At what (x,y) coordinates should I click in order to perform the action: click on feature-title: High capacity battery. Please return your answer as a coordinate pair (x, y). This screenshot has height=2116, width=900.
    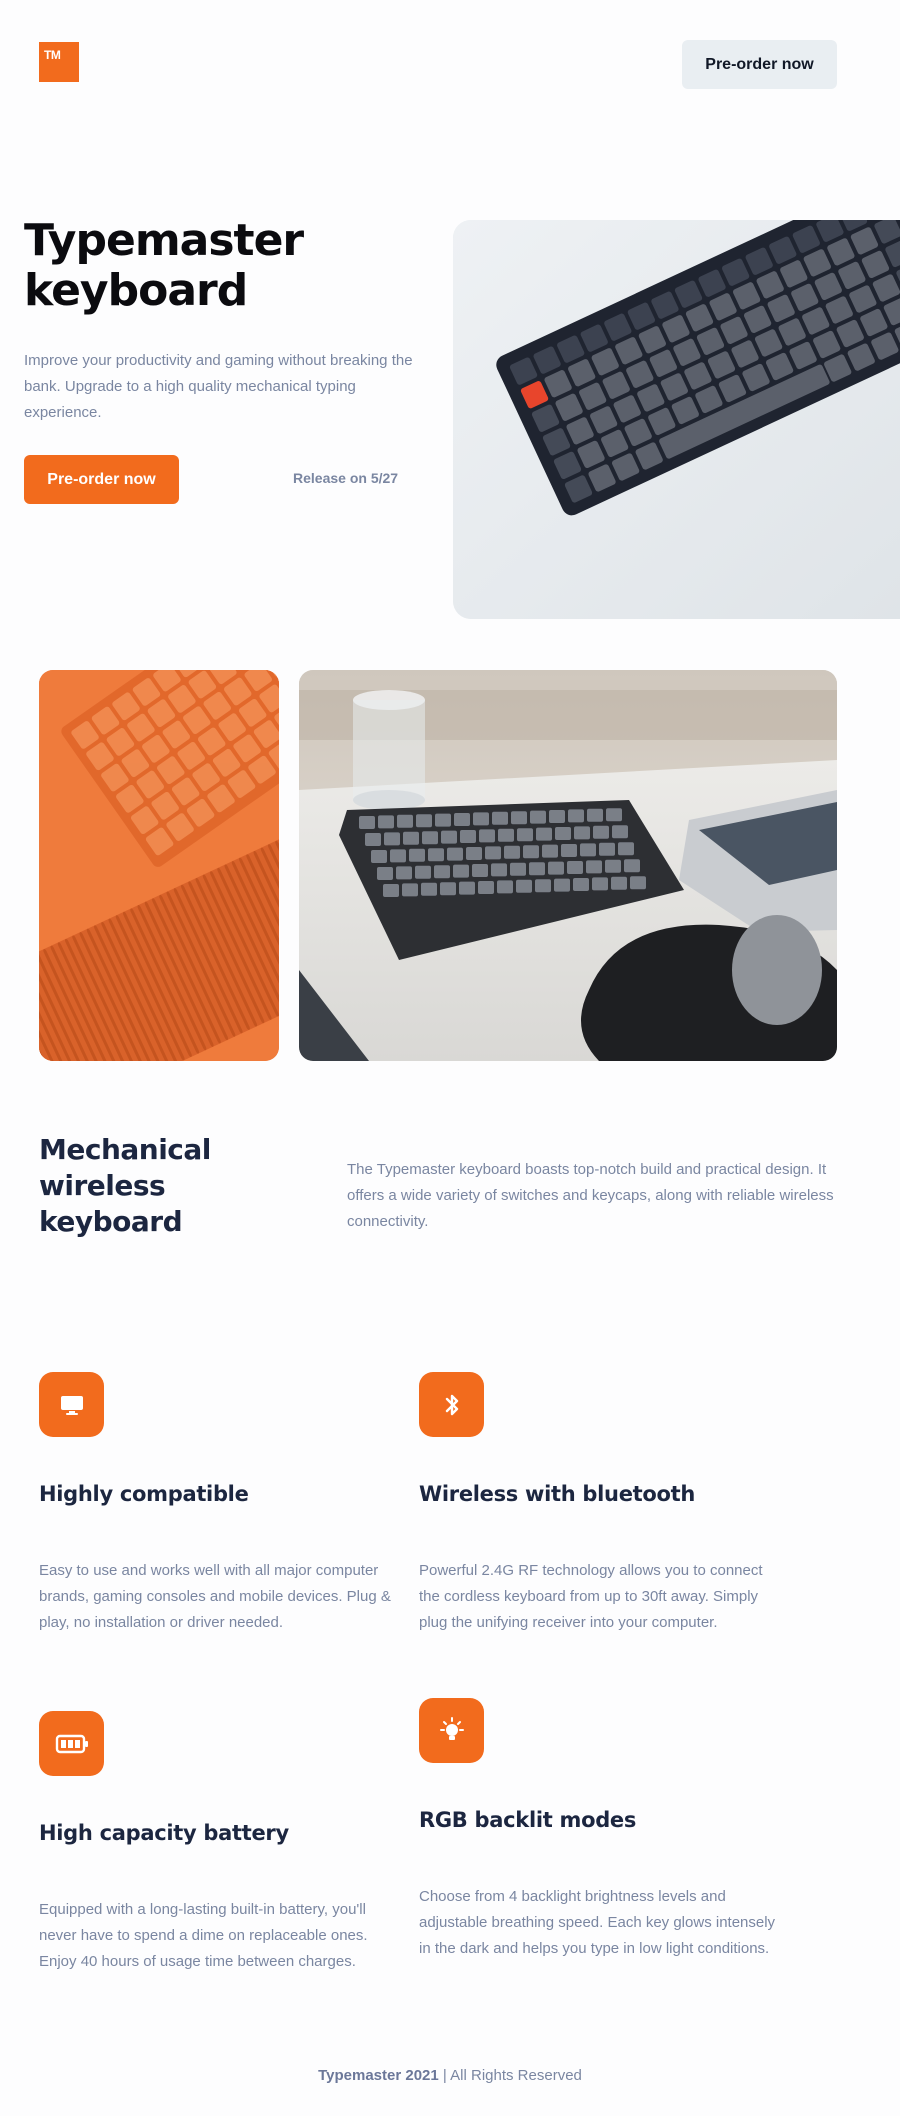
    Looking at the image, I should click on (164, 1833).